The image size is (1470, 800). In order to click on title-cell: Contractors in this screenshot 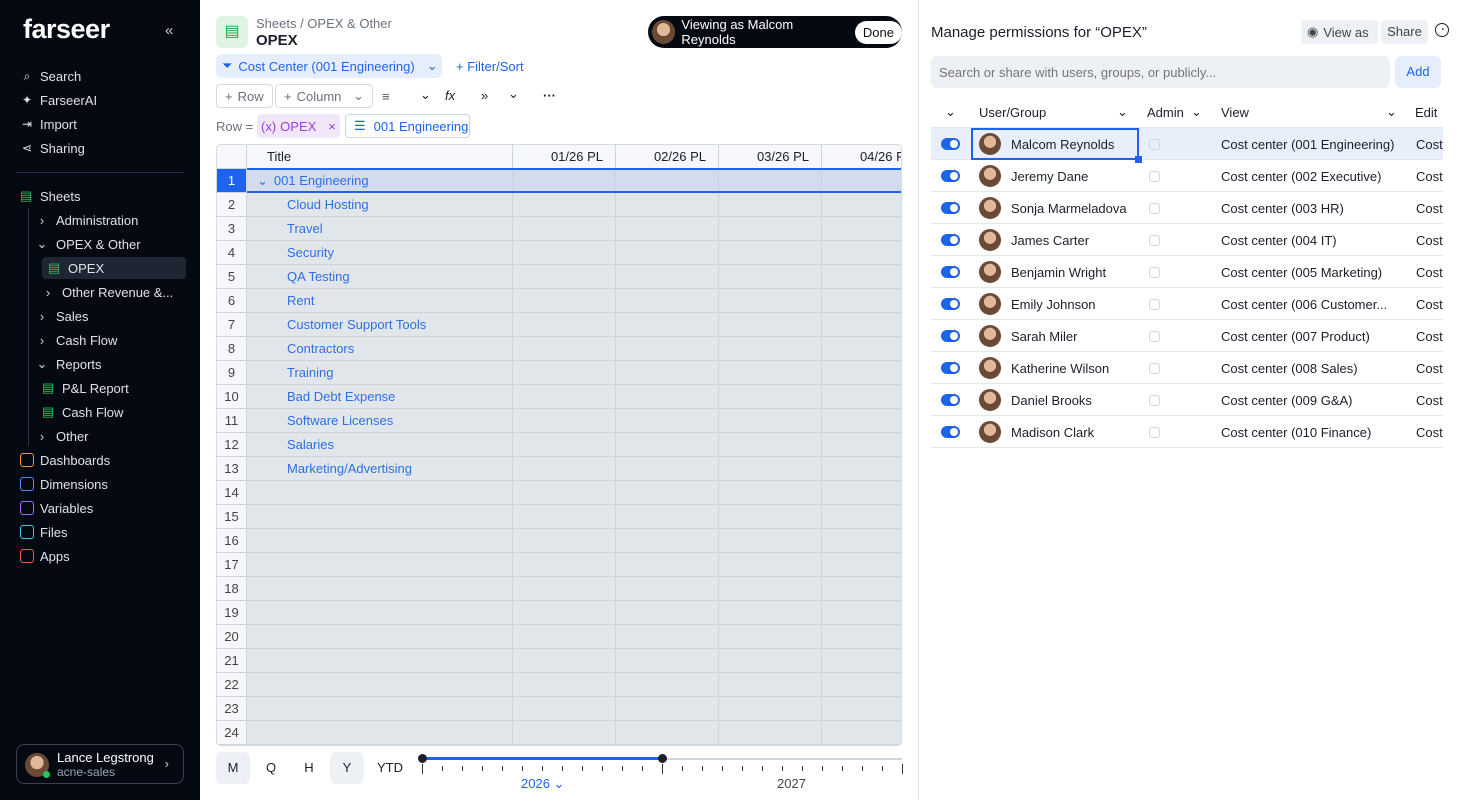, I will do `click(380, 349)`.